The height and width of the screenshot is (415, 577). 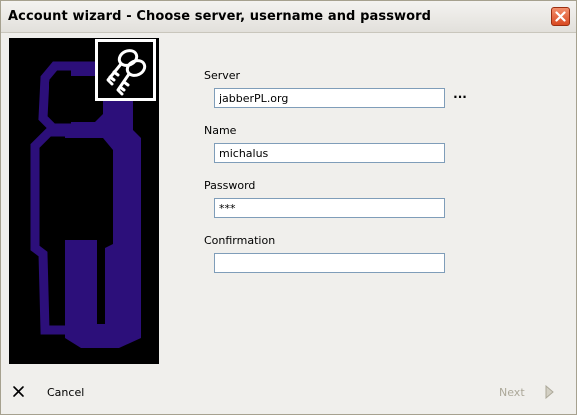 I want to click on next-button: Next, so click(x=532, y=392).